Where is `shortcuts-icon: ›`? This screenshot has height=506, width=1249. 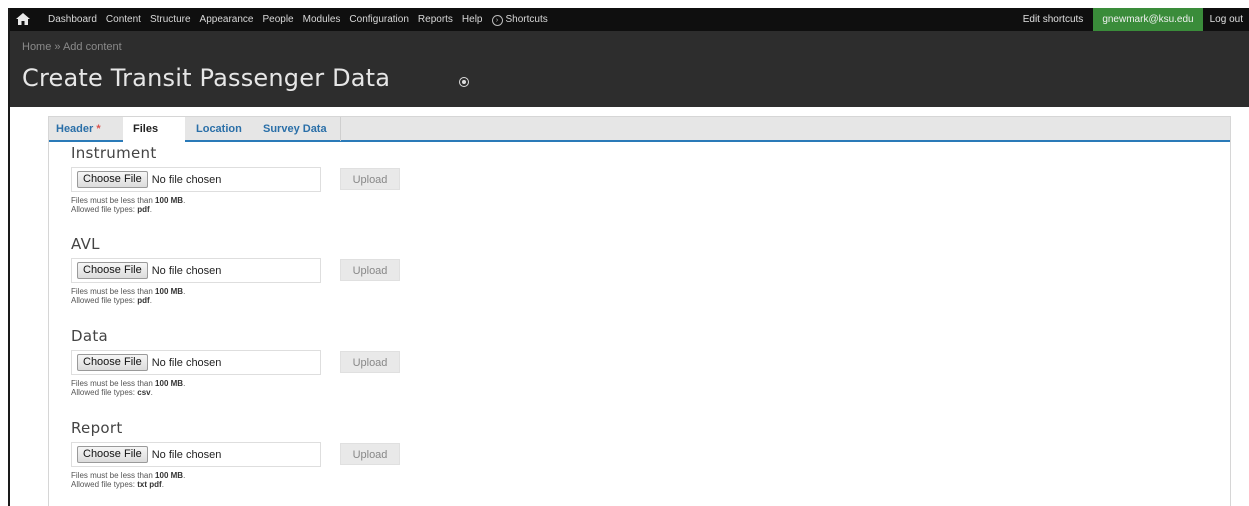
shortcuts-icon: › is located at coordinates (497, 20).